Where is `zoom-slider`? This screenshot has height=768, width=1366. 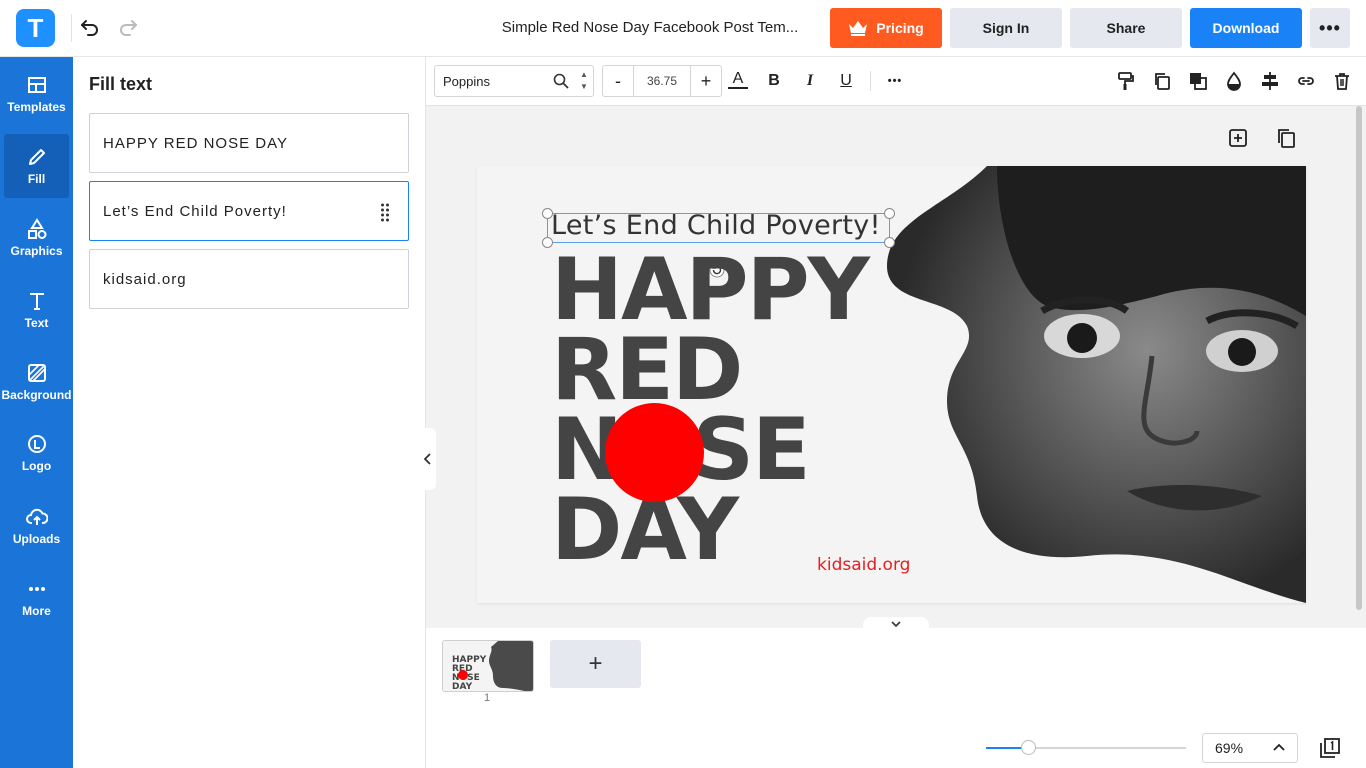 zoom-slider is located at coordinates (1086, 747).